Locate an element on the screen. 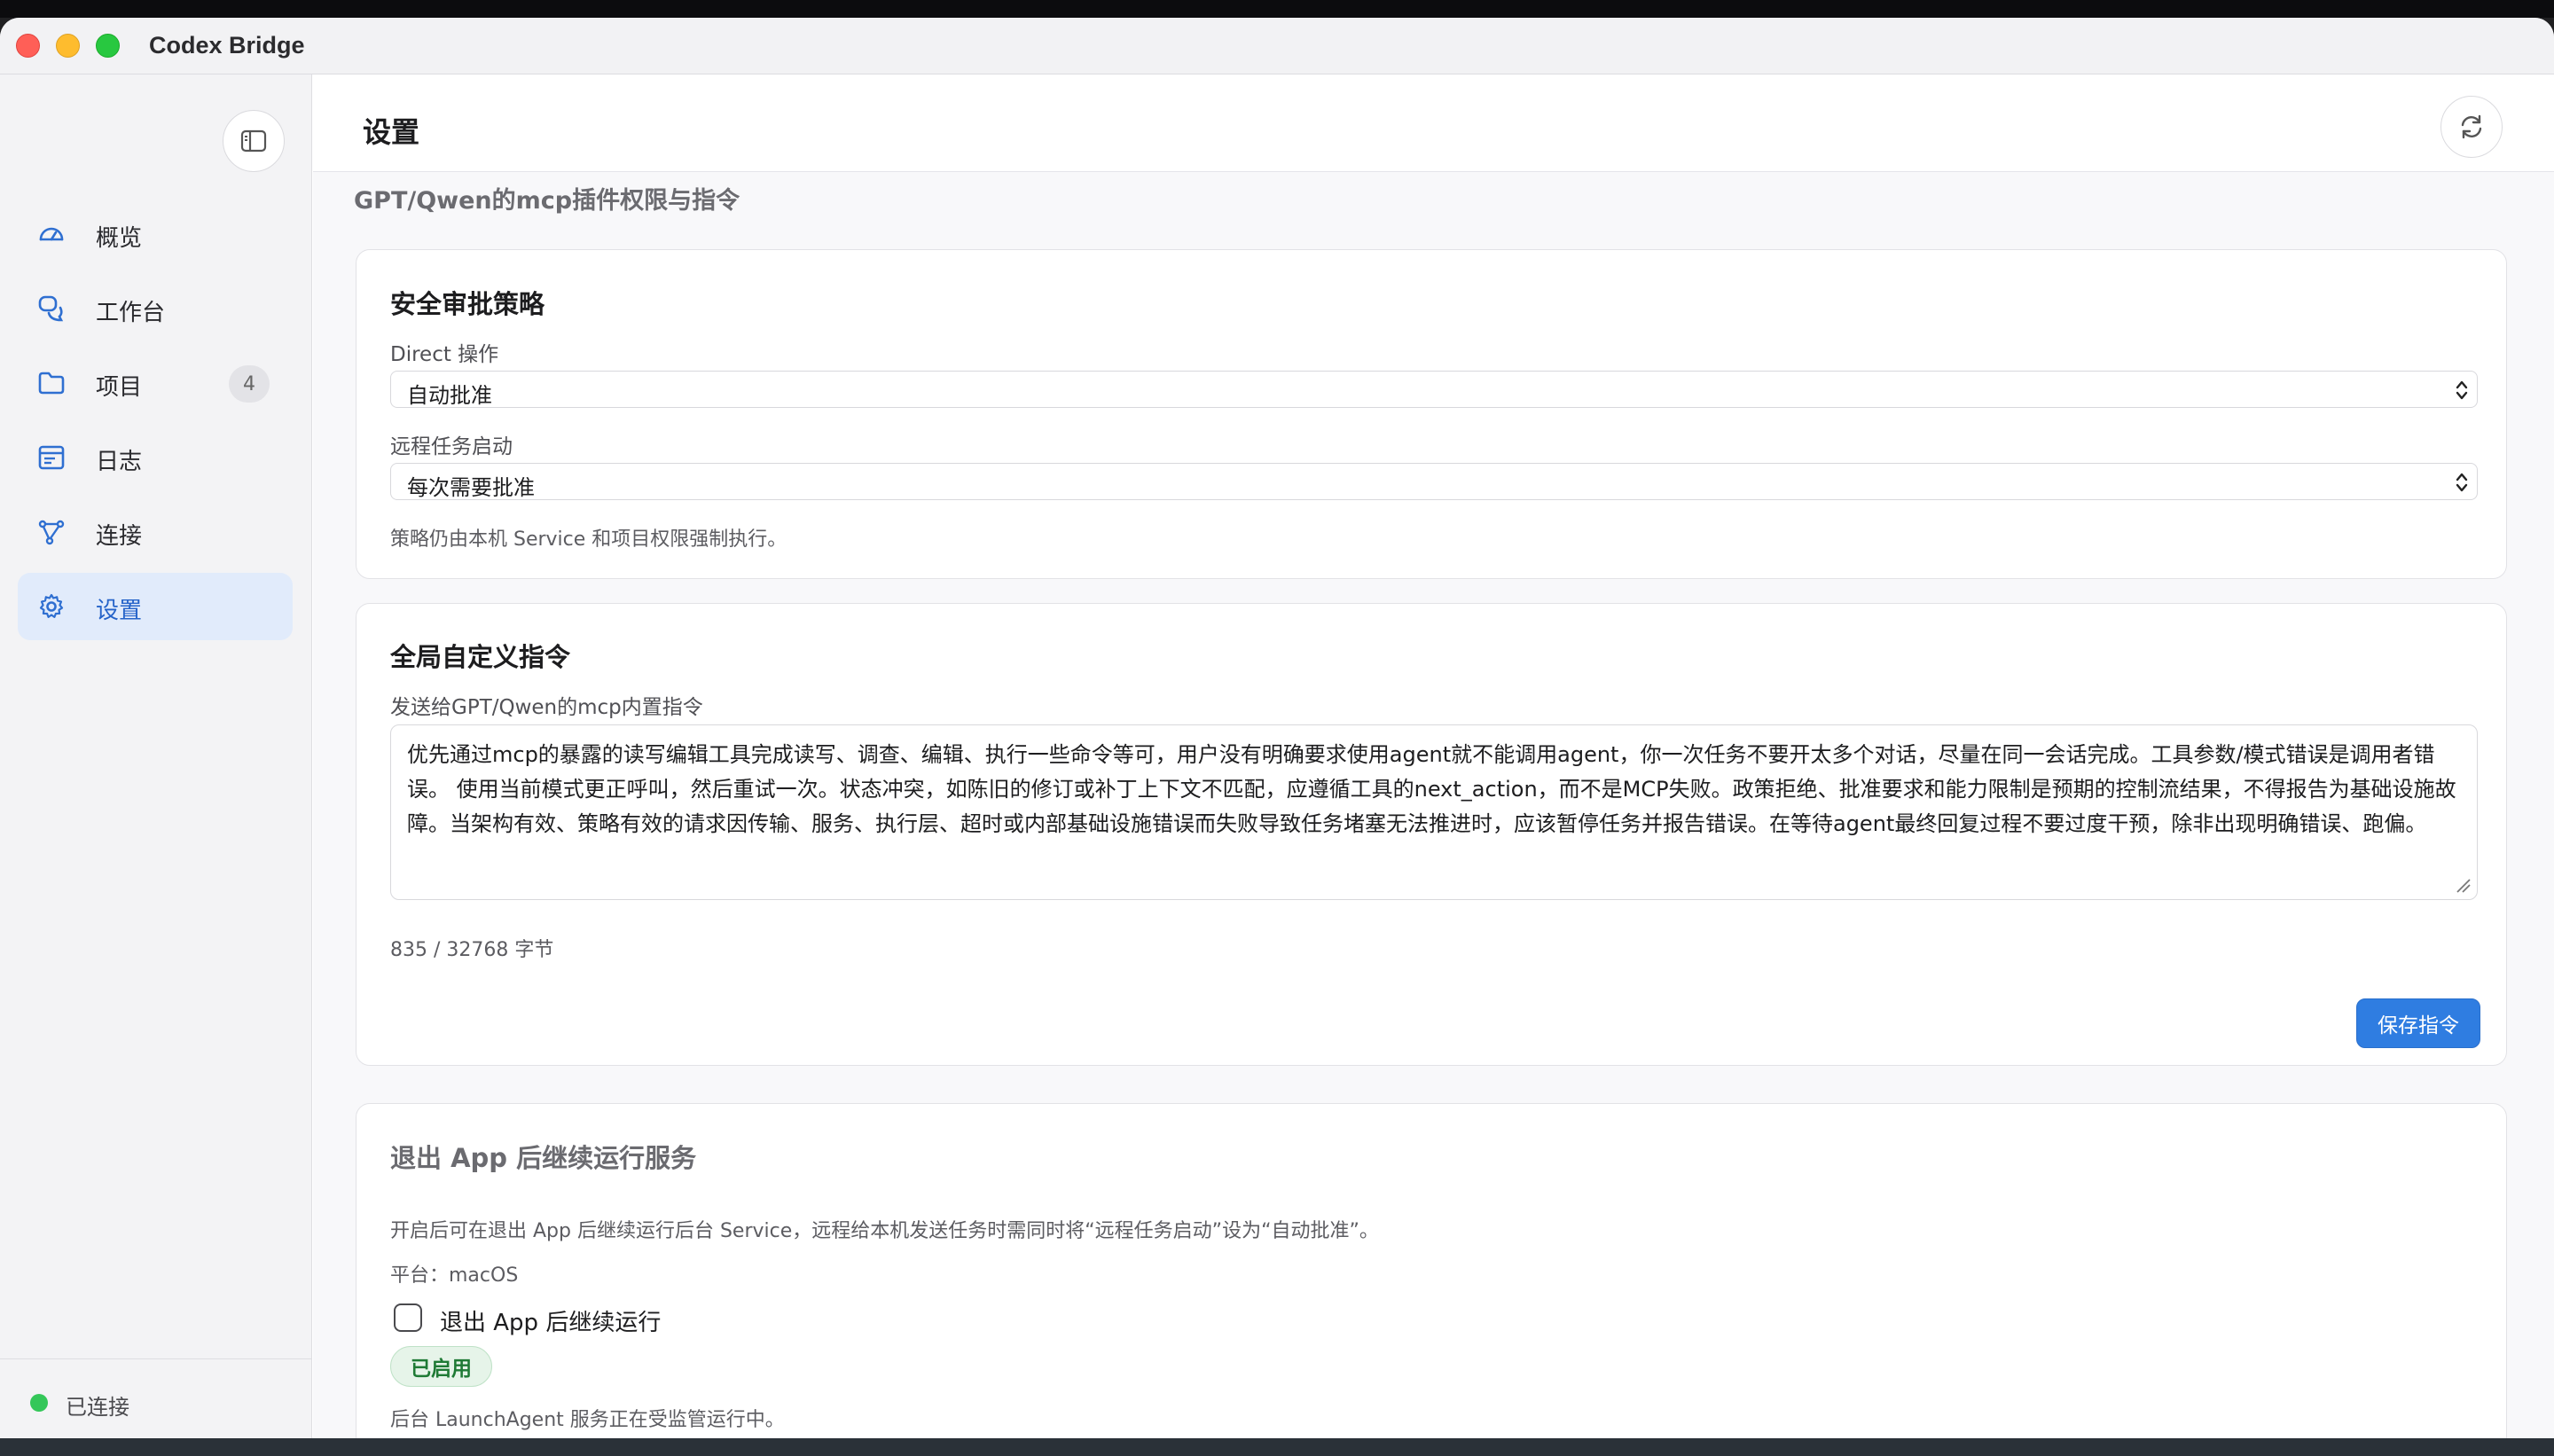  refresh-button is located at coordinates (2471, 127).